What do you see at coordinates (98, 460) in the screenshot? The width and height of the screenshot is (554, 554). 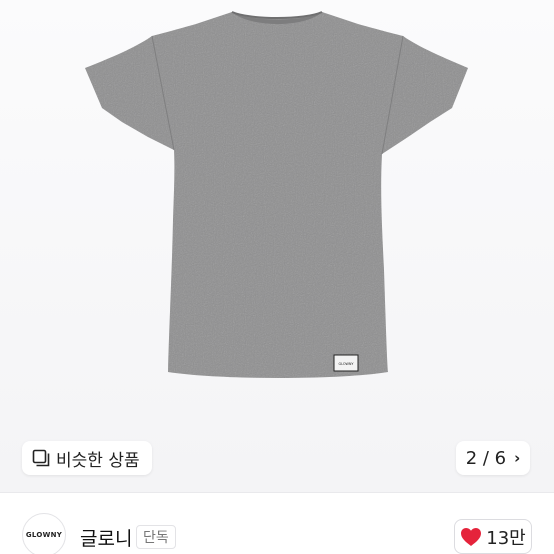 I see `similar-products-label: 비슷한 상품` at bounding box center [98, 460].